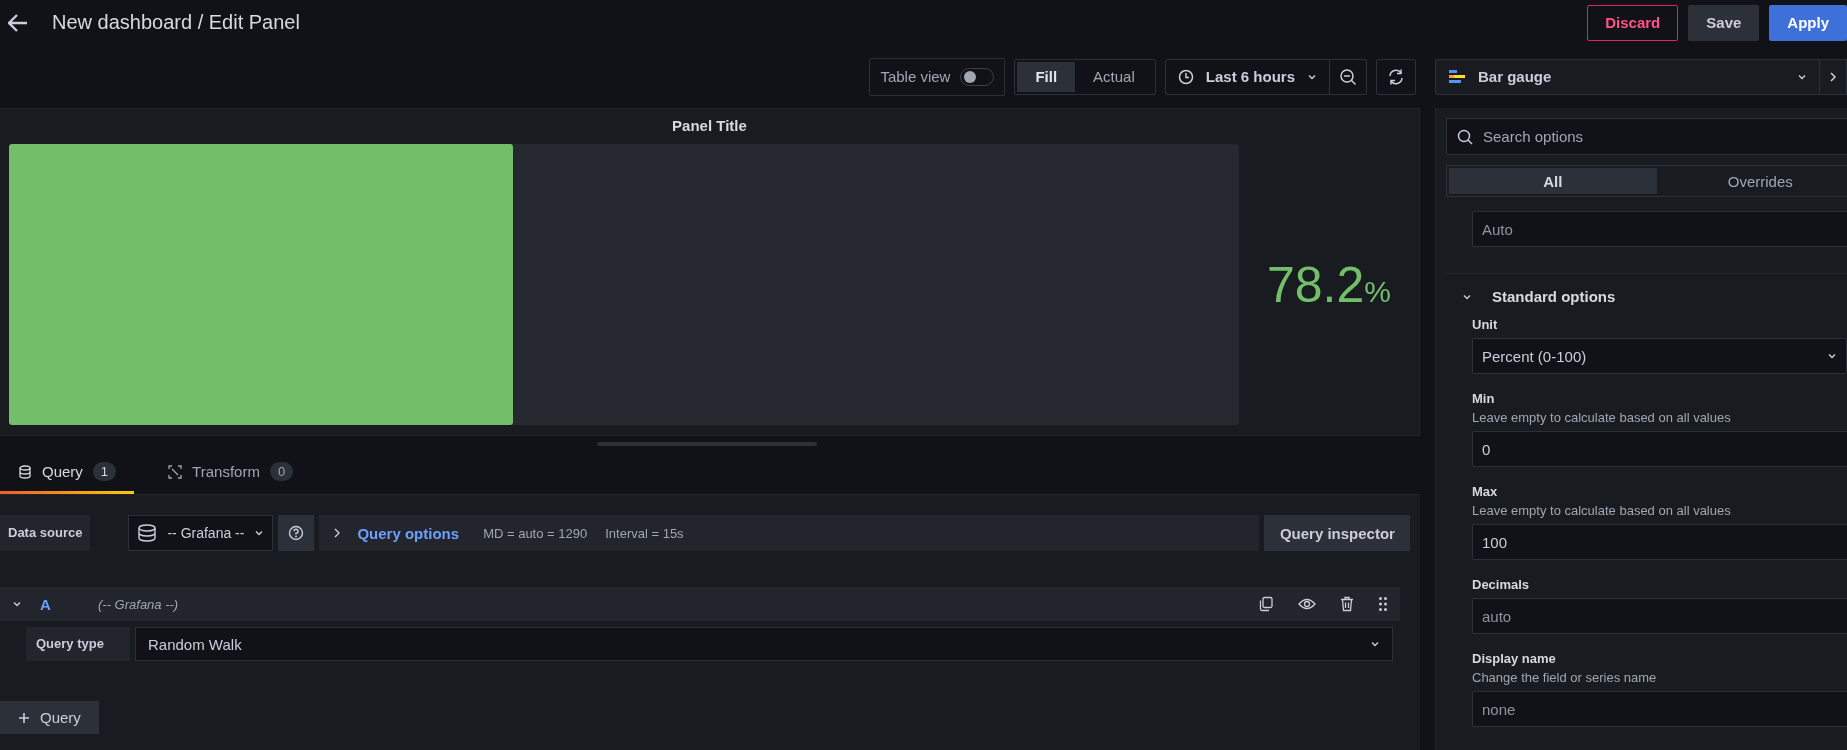  Describe the element at coordinates (1565, 677) in the screenshot. I see `field-description: Change the field or series name` at that location.